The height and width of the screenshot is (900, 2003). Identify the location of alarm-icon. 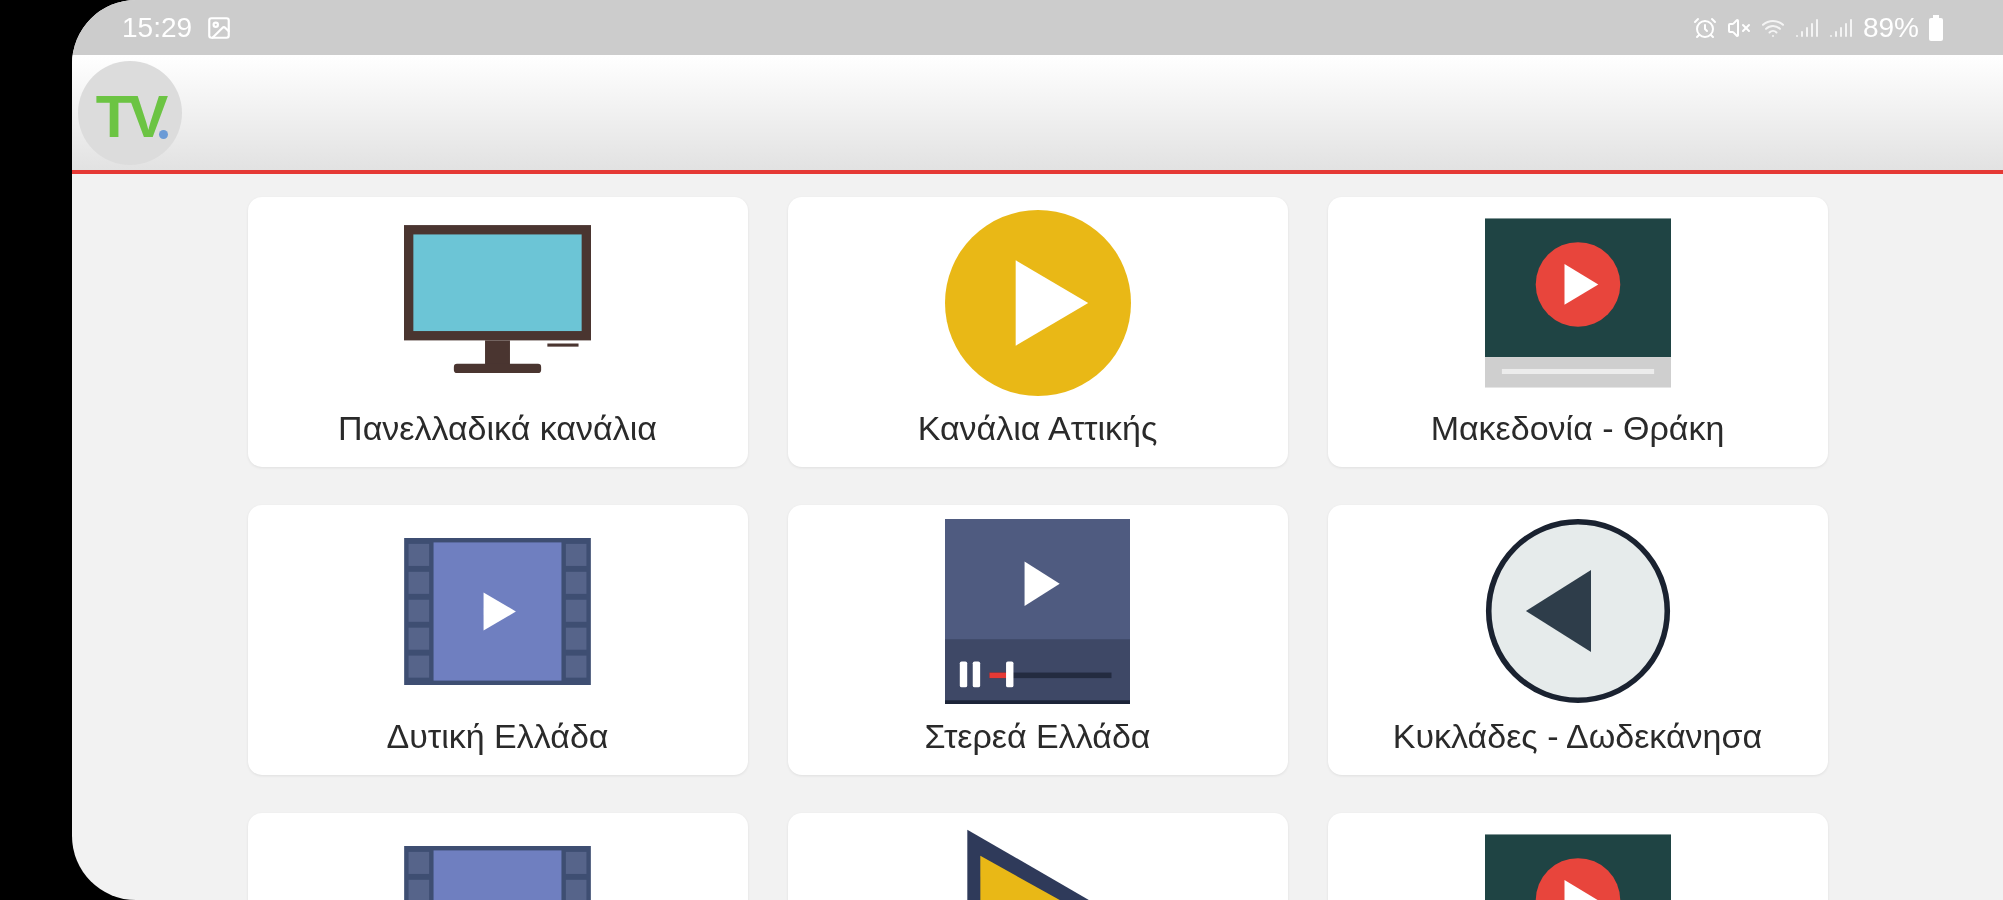
(1704, 27).